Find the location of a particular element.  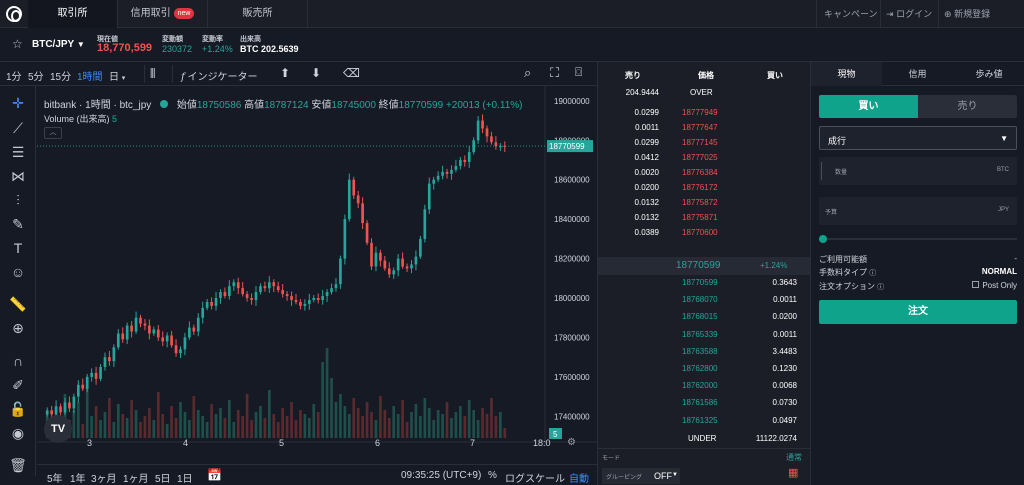

range-3m: 3ヶ月 is located at coordinates (104, 477).